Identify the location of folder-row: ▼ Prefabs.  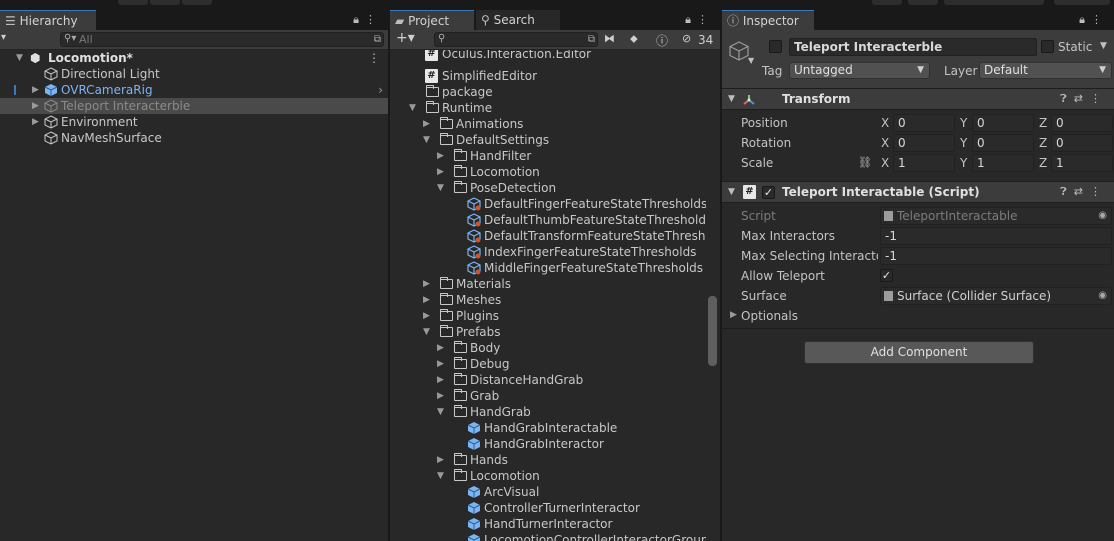
(548, 332).